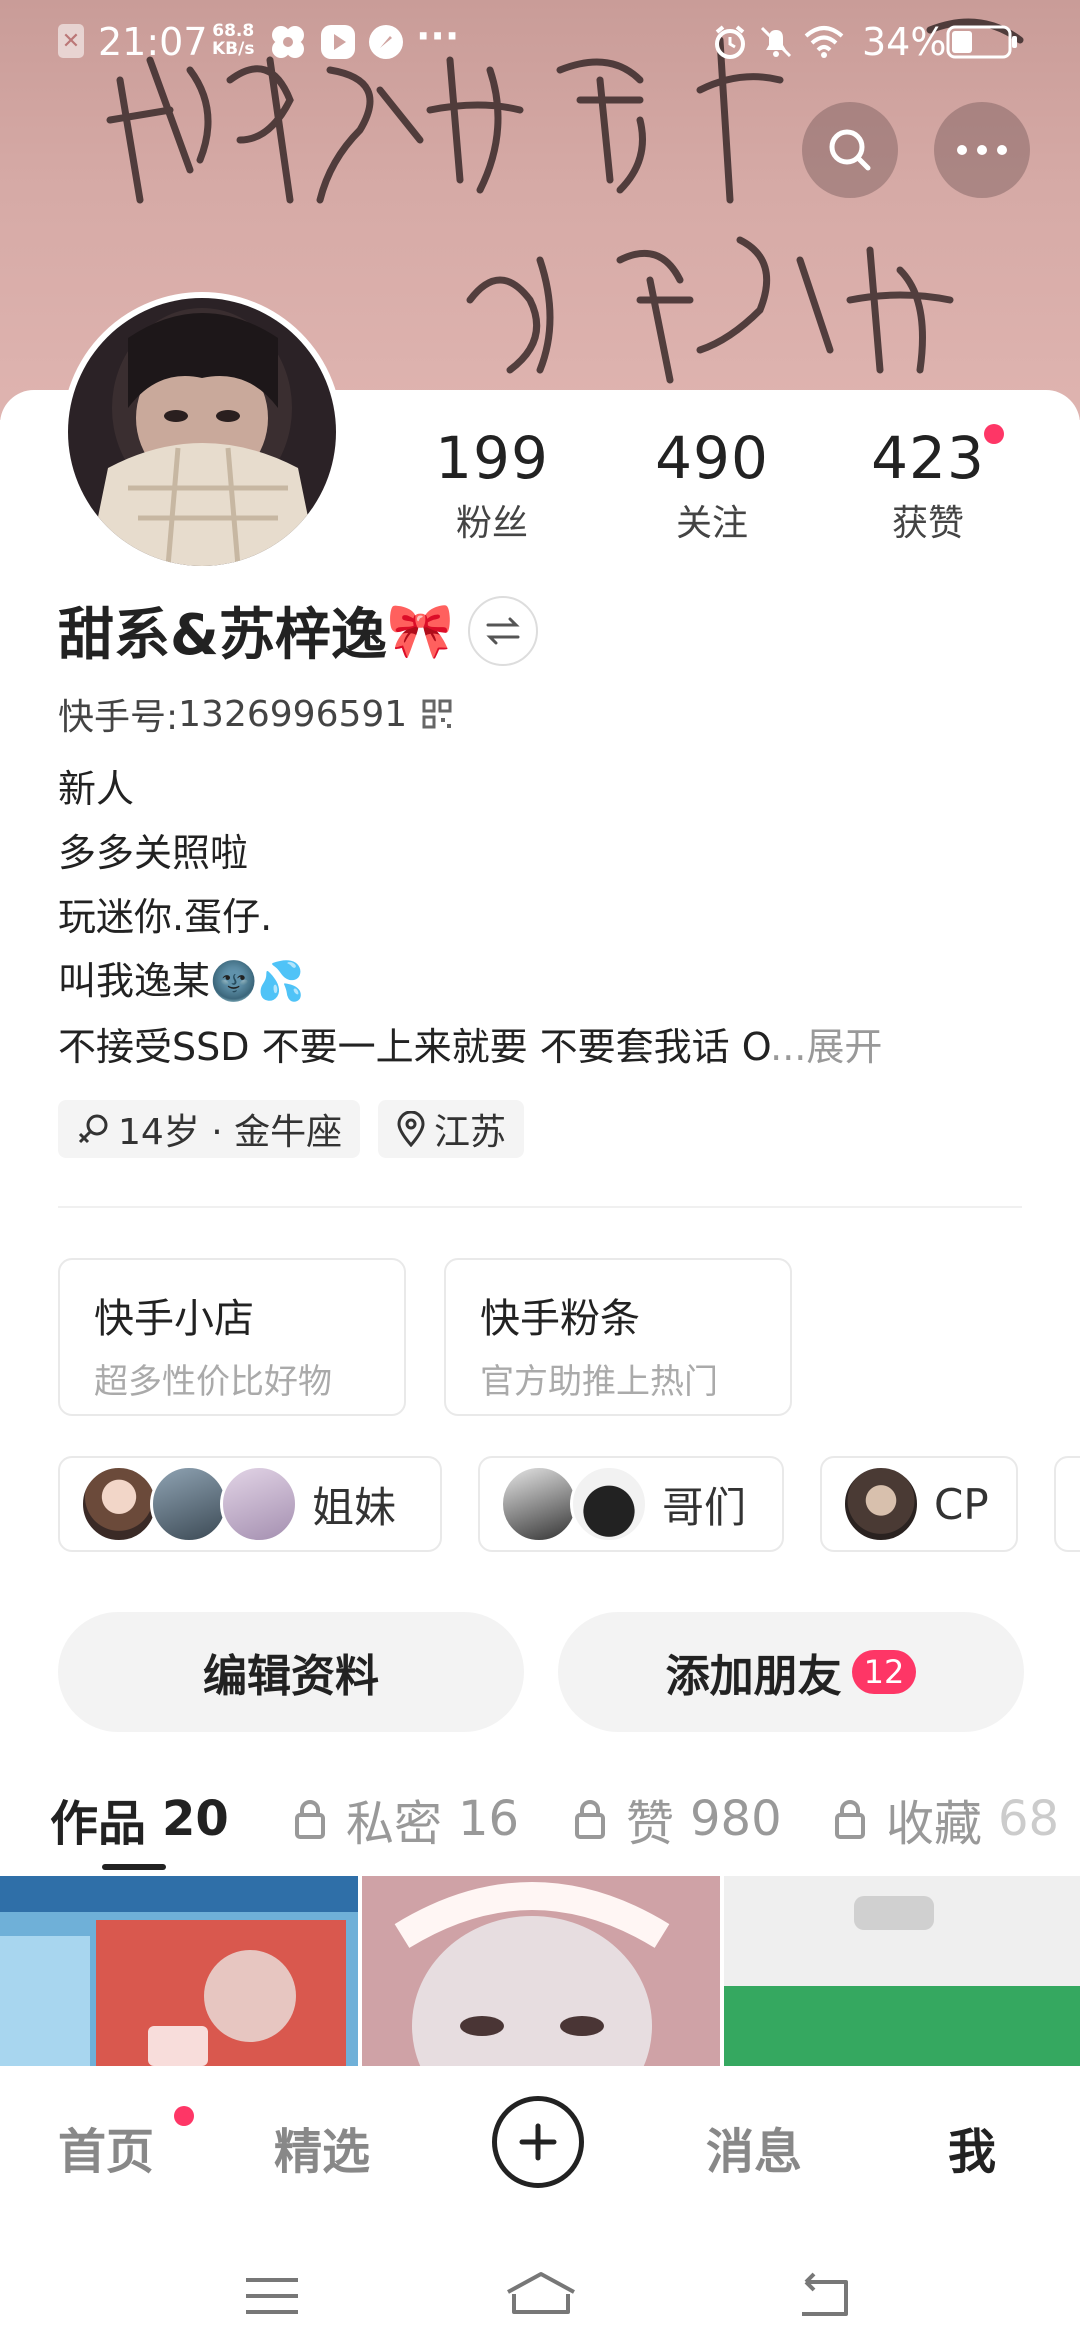 The width and height of the screenshot is (1080, 2340). I want to click on group-label: 姐妹, so click(354, 1507).